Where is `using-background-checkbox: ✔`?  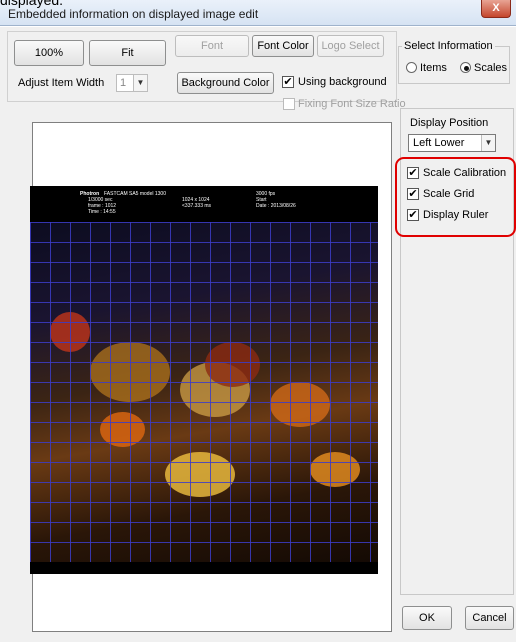
using-background-checkbox: ✔ is located at coordinates (288, 82).